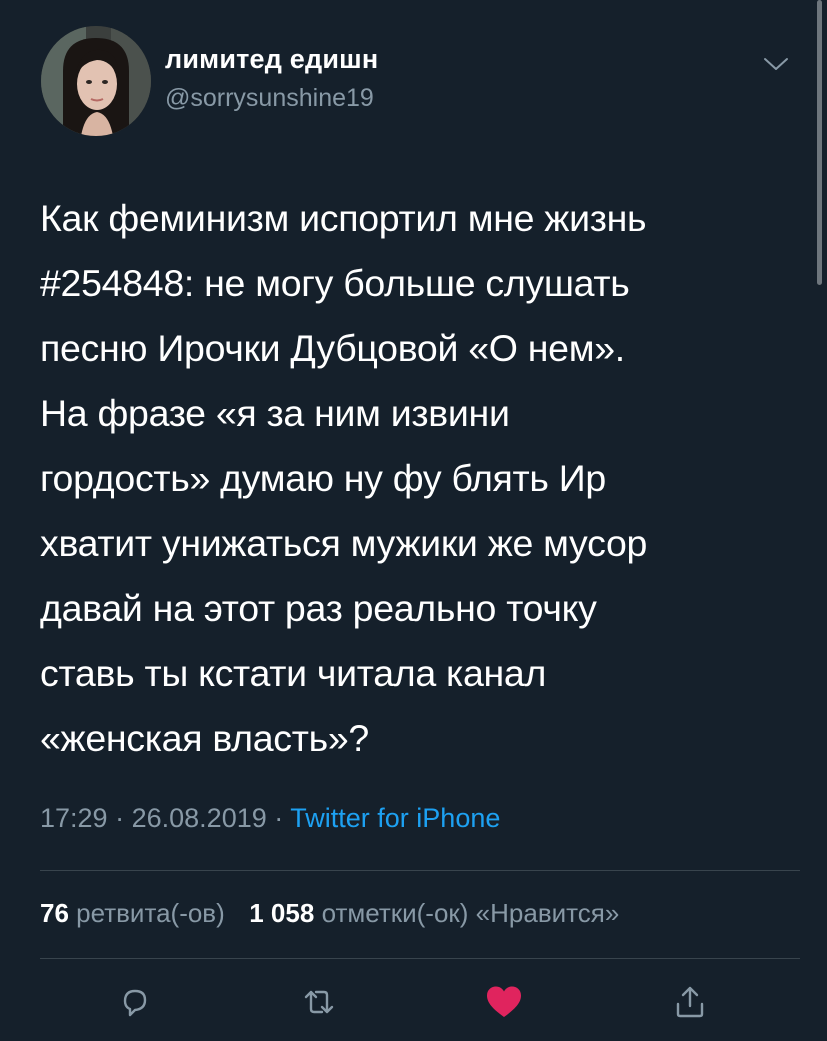 The height and width of the screenshot is (1041, 827). What do you see at coordinates (204, 738) in the screenshot?
I see `tweet-text-line: «женская власть»?` at bounding box center [204, 738].